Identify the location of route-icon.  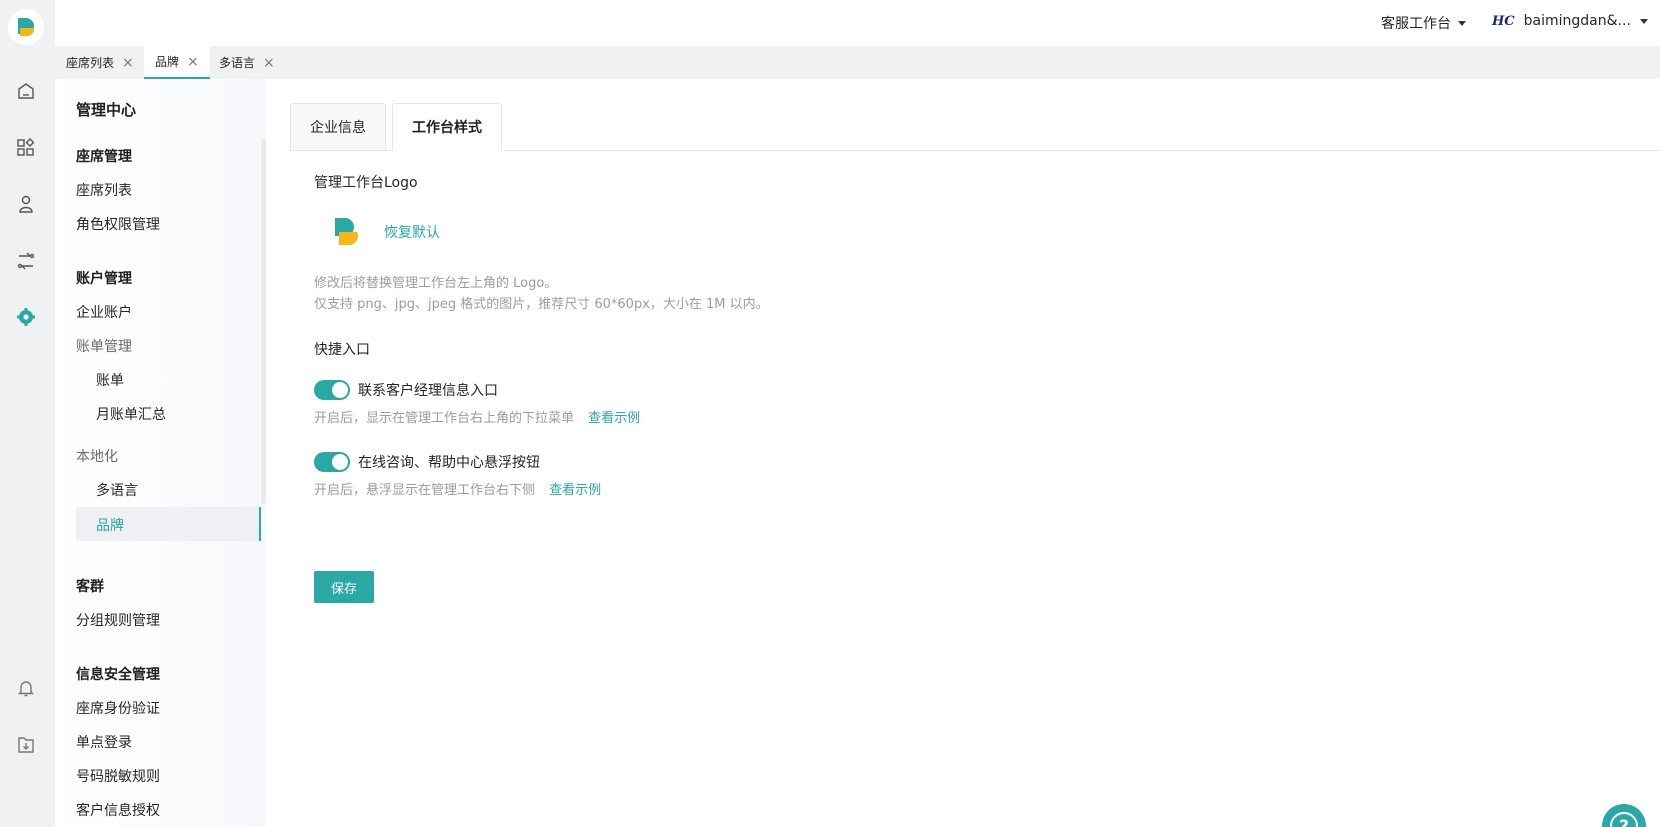
(26, 261).